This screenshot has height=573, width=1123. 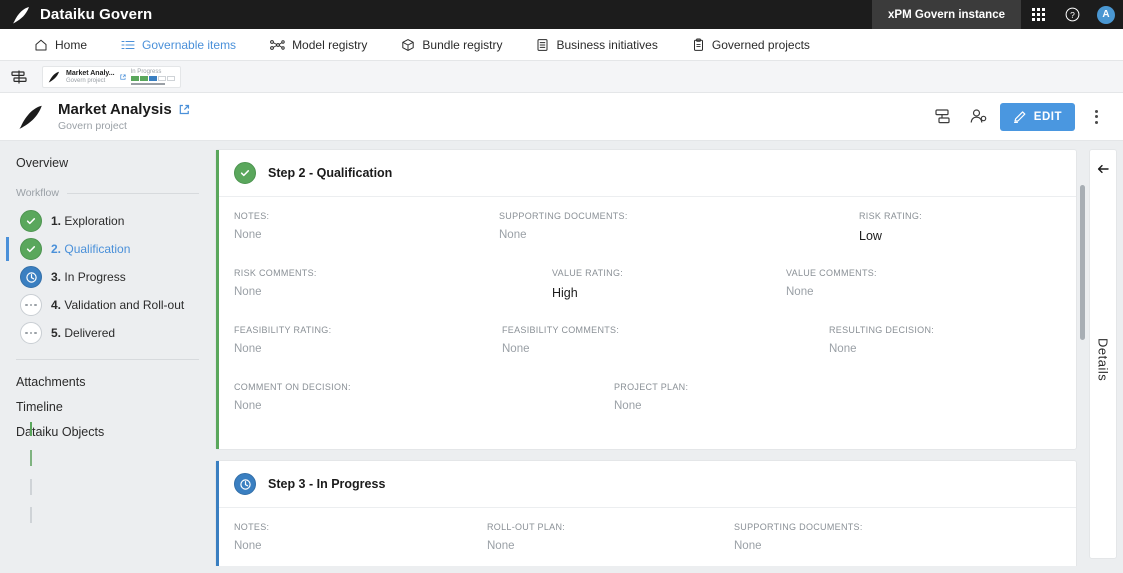 I want to click on brand: Dataiku Govern, so click(x=76, y=15).